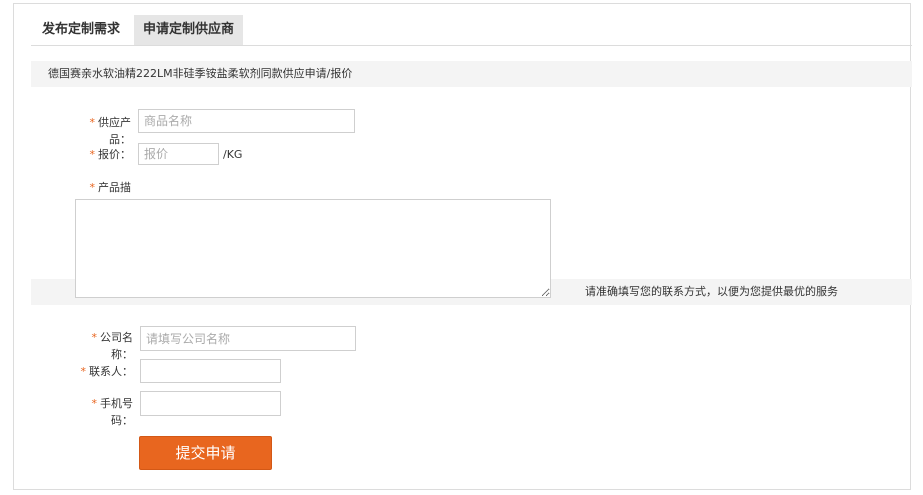  Describe the element at coordinates (112, 346) in the screenshot. I see `company-label: * 公司名 称：` at that location.